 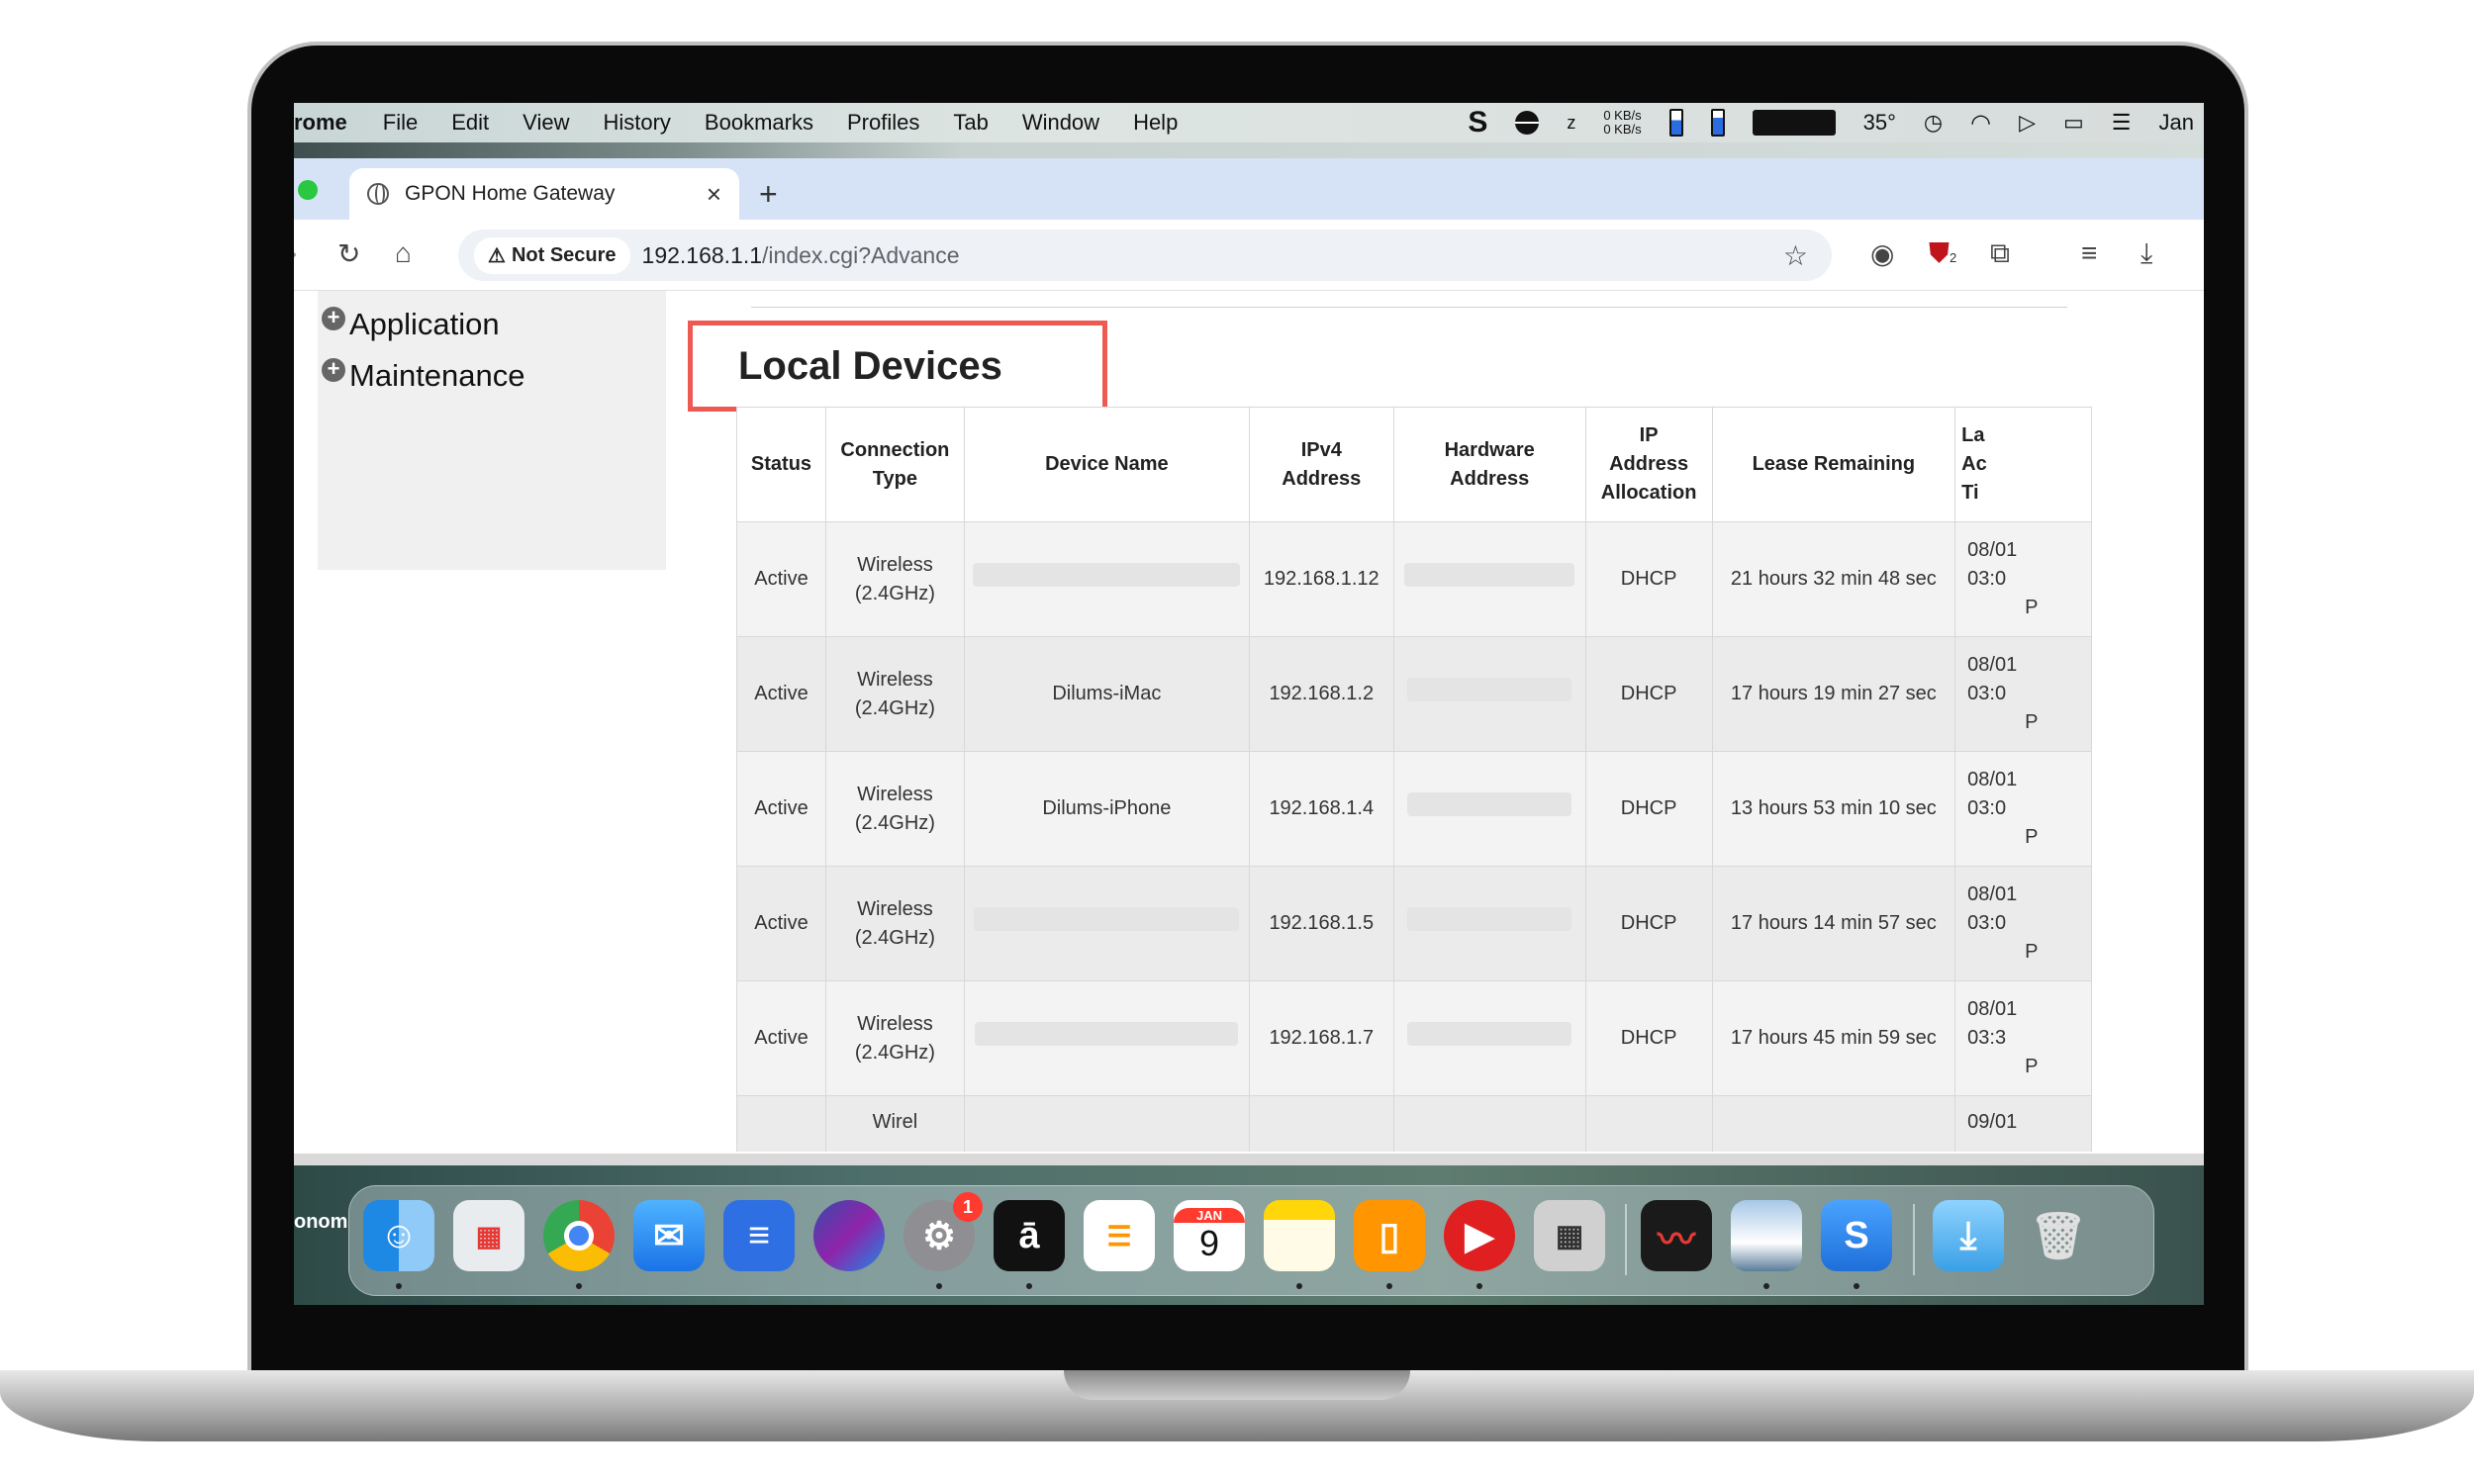 I want to click on cell-connection: Wireless (2.4GHz), so click(x=895, y=579).